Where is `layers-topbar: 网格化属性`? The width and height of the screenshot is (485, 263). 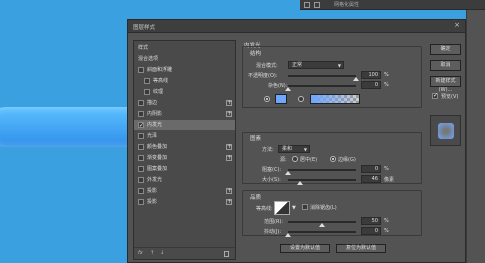
layers-topbar: 网格化属性 is located at coordinates (392, 5).